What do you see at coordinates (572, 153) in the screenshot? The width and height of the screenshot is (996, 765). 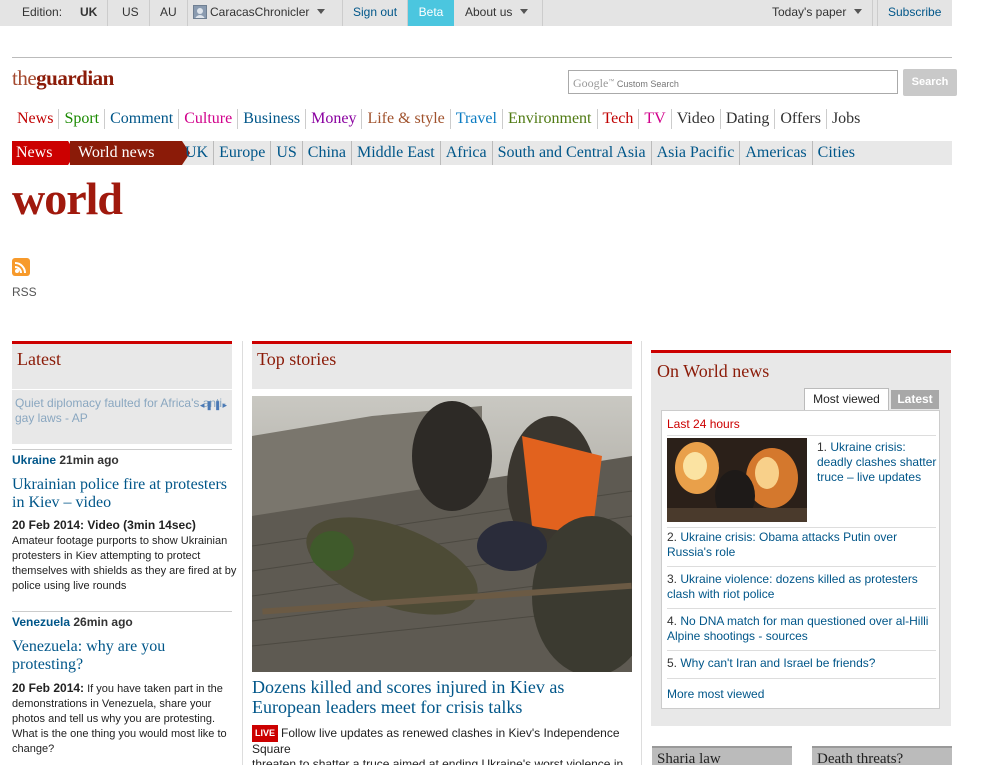 I see `subnav-item-south-and-central-asia: South and Central Asia` at bounding box center [572, 153].